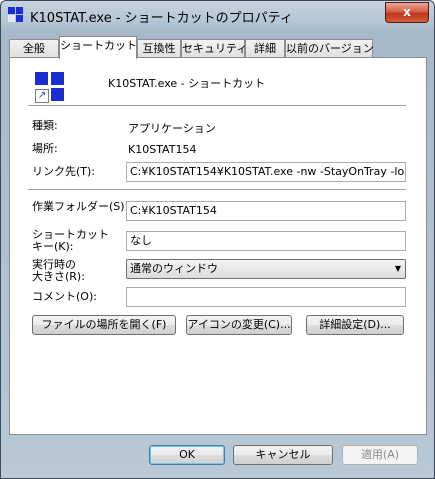 This screenshot has width=435, height=479. I want to click on tab-previous-versions: 以前のバージョン, so click(329, 48).